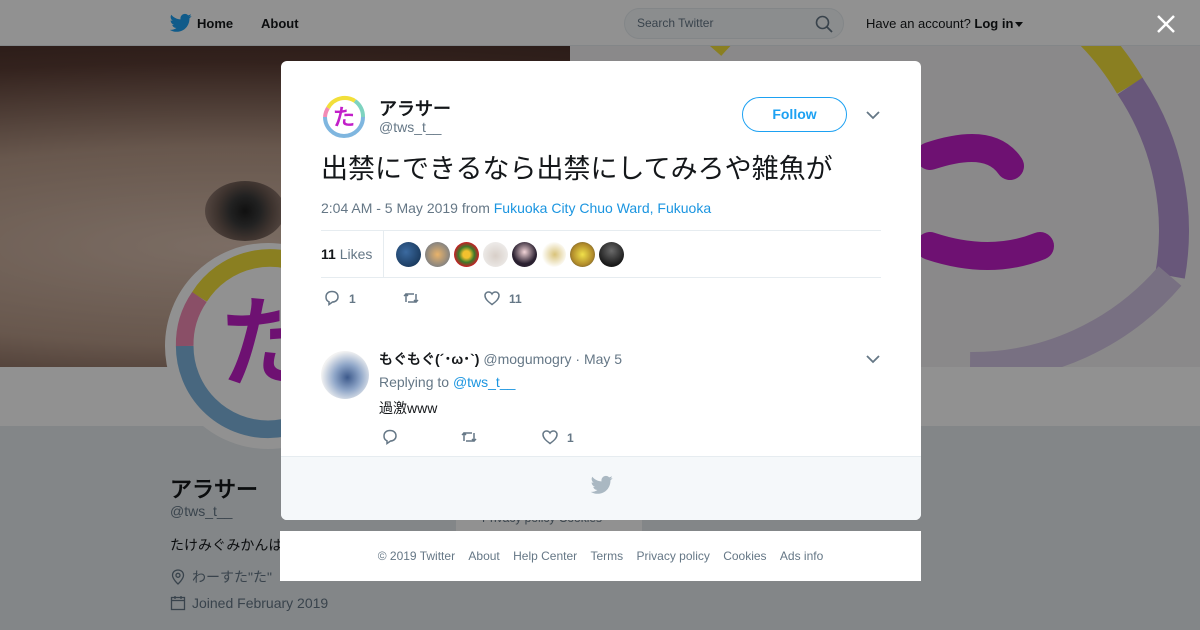 The width and height of the screenshot is (1200, 630). I want to click on footer-about: About, so click(483, 556).